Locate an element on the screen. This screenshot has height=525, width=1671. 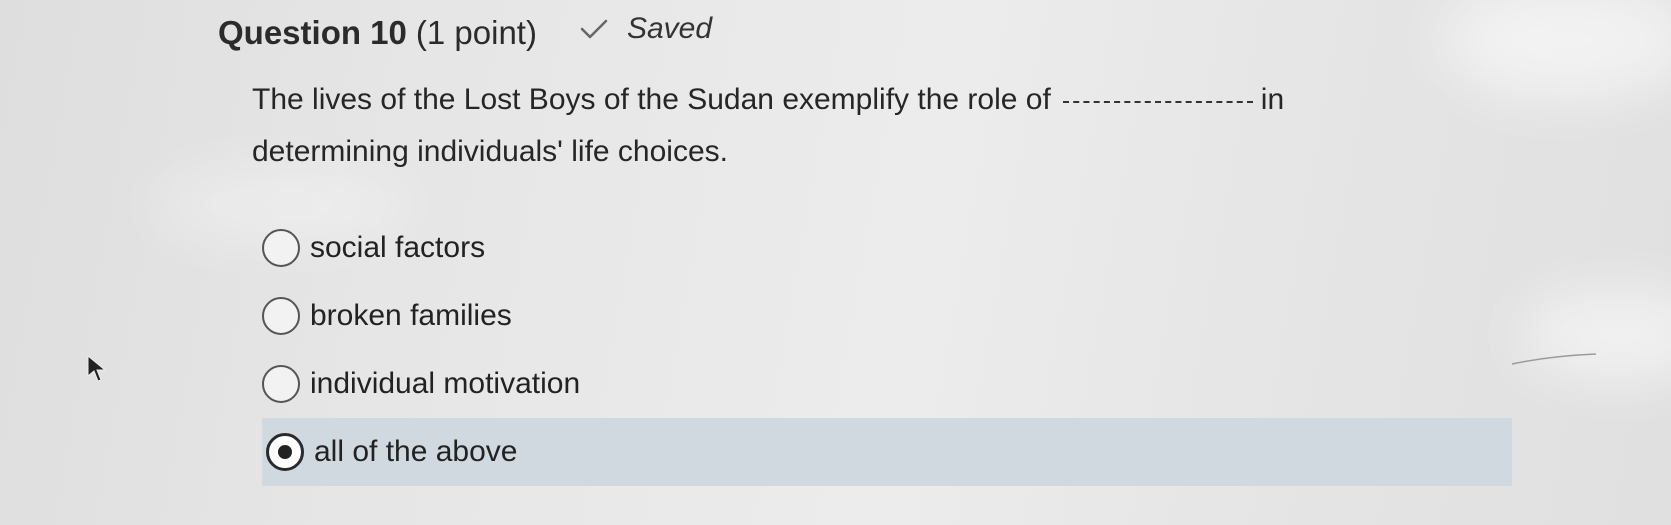
question-header: Question 10 (1 point) Saved is located at coordinates (465, 32).